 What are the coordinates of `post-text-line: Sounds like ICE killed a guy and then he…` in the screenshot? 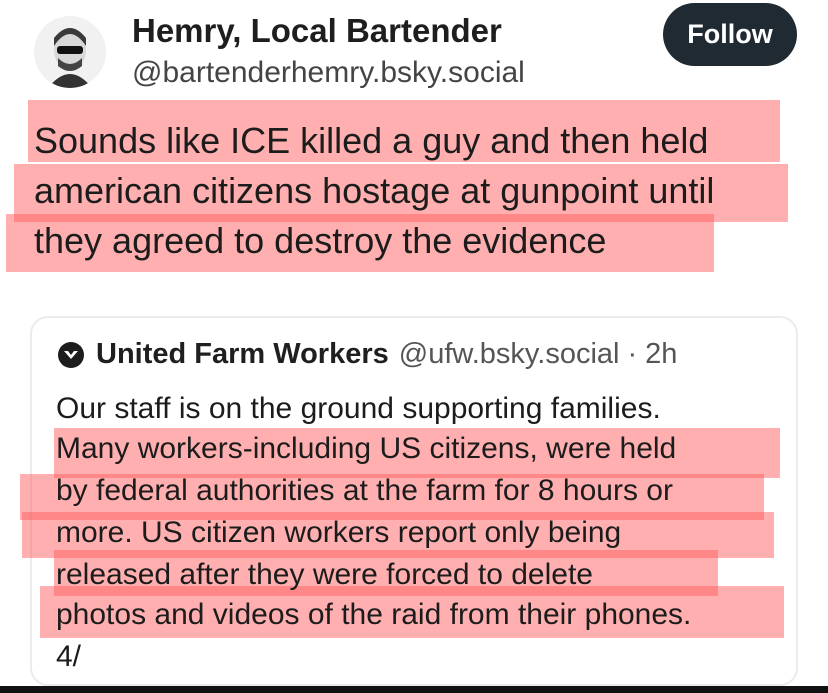 It's located at (371, 140).